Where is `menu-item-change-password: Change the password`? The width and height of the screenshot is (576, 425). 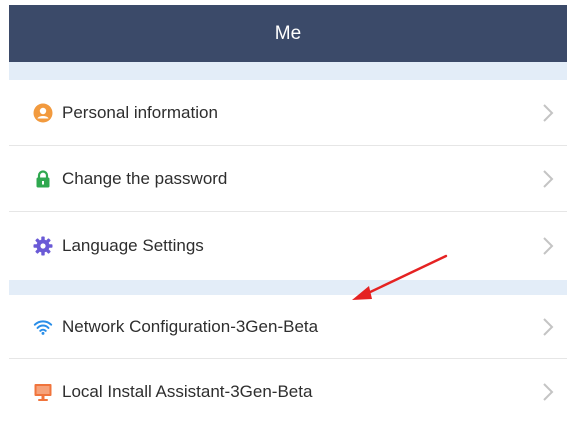 menu-item-change-password: Change the password is located at coordinates (288, 178).